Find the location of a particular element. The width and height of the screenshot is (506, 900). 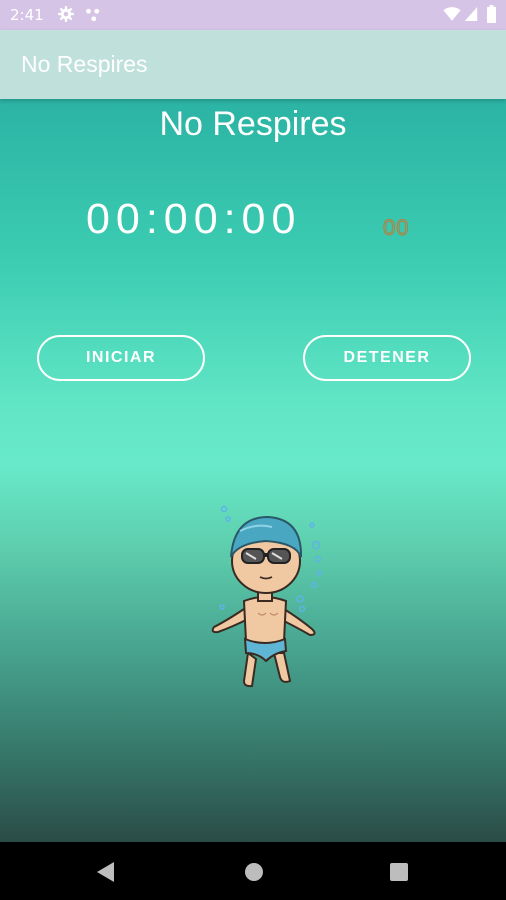

wifi-icon is located at coordinates (452, 14).